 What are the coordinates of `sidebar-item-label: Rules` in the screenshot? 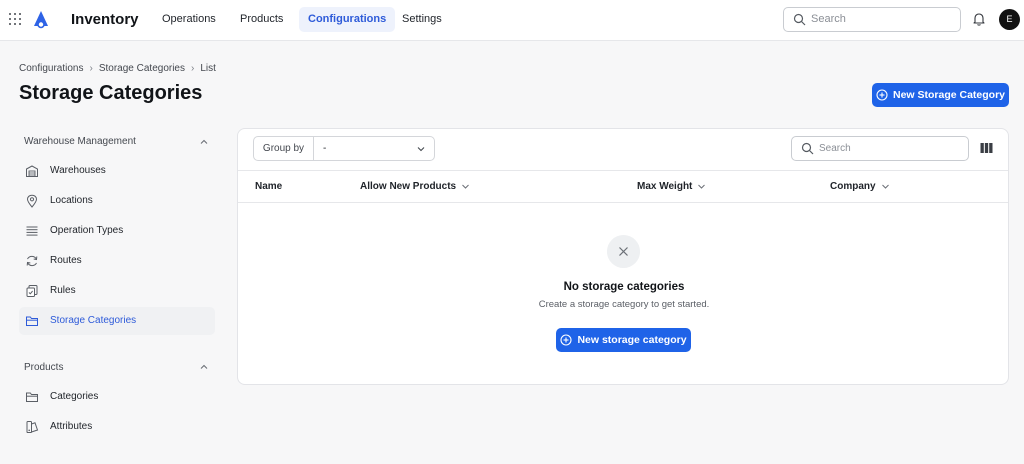 It's located at (63, 290).